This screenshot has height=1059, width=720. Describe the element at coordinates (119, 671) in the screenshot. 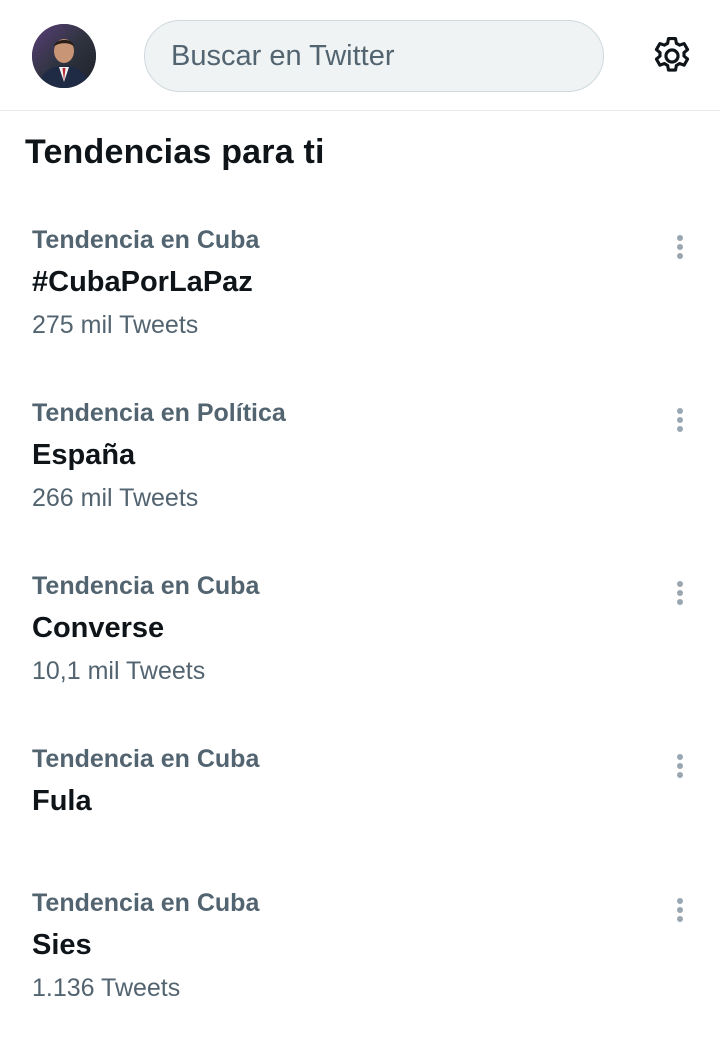

I see `trend-count: 10,1 mil Tweets` at that location.